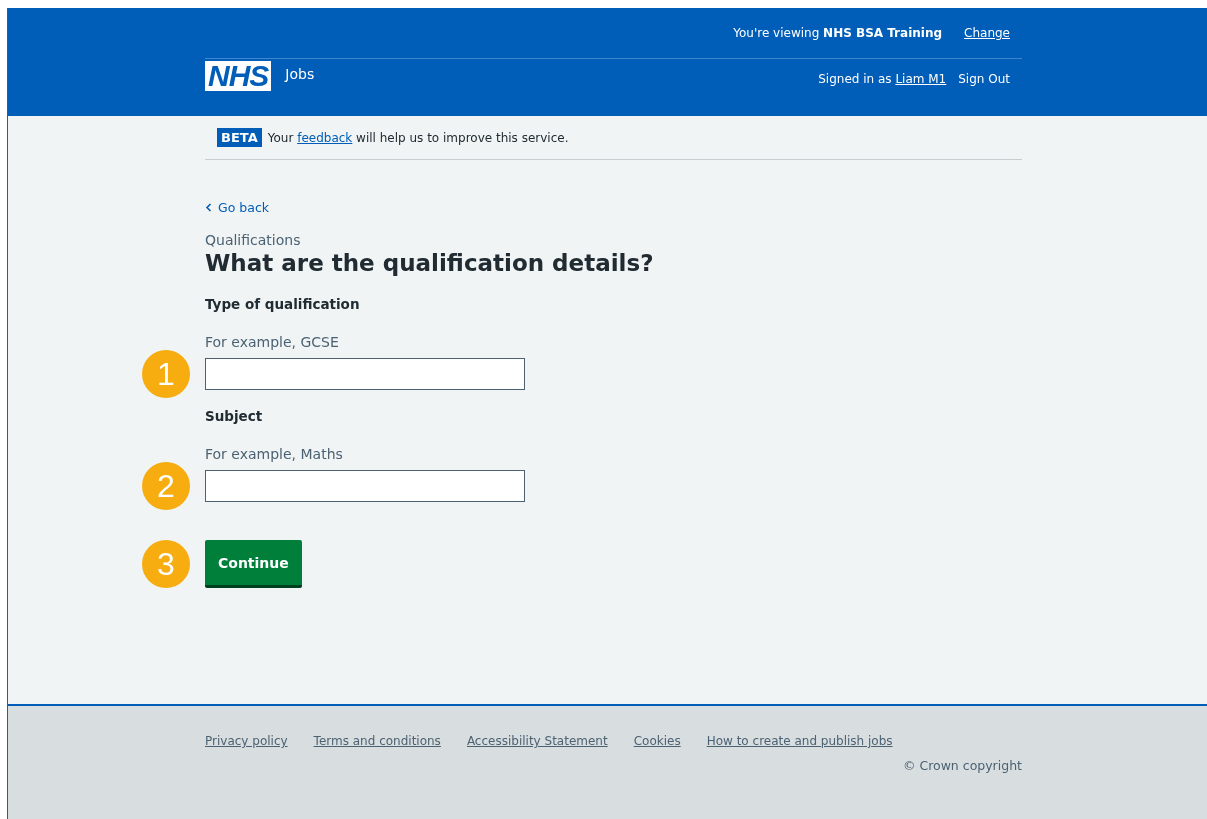 The height and width of the screenshot is (819, 1207). I want to click on step-badge: 2, so click(166, 486).